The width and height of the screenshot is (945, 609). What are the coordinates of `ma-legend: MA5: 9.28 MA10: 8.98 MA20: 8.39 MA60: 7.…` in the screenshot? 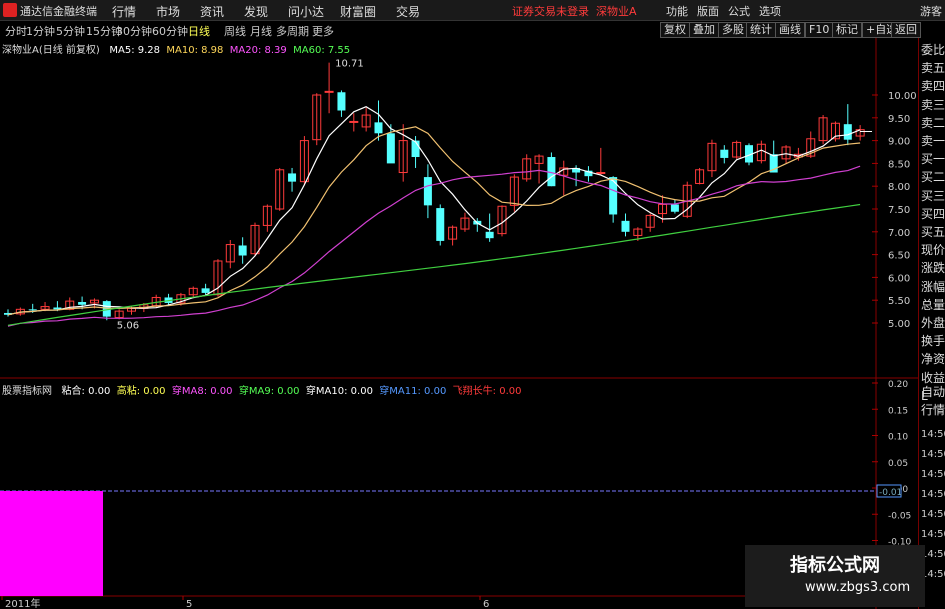 It's located at (226, 50).